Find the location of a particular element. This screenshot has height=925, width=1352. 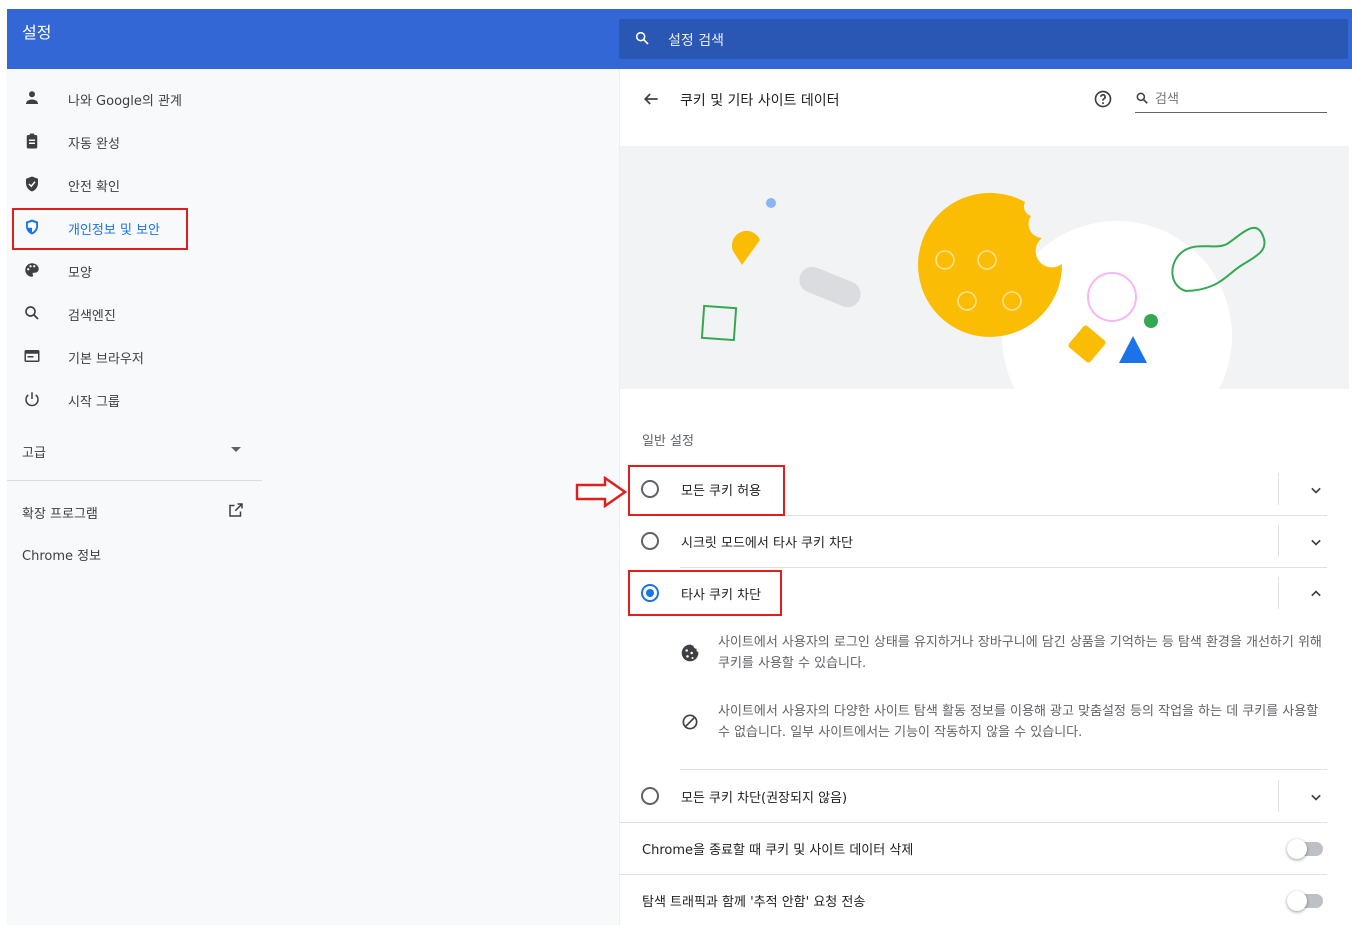

sidebar-item-you-and-google: 나와 Google의 관계 is located at coordinates (137, 98).